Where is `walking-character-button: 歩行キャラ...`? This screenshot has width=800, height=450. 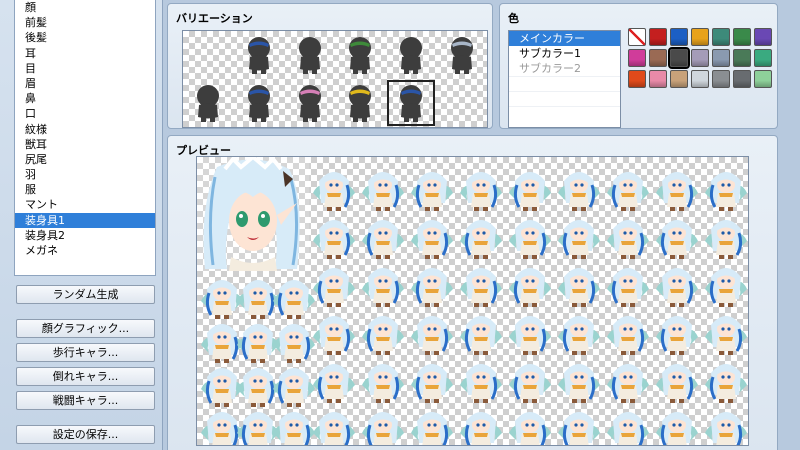 walking-character-button: 歩行キャラ... is located at coordinates (85, 352).